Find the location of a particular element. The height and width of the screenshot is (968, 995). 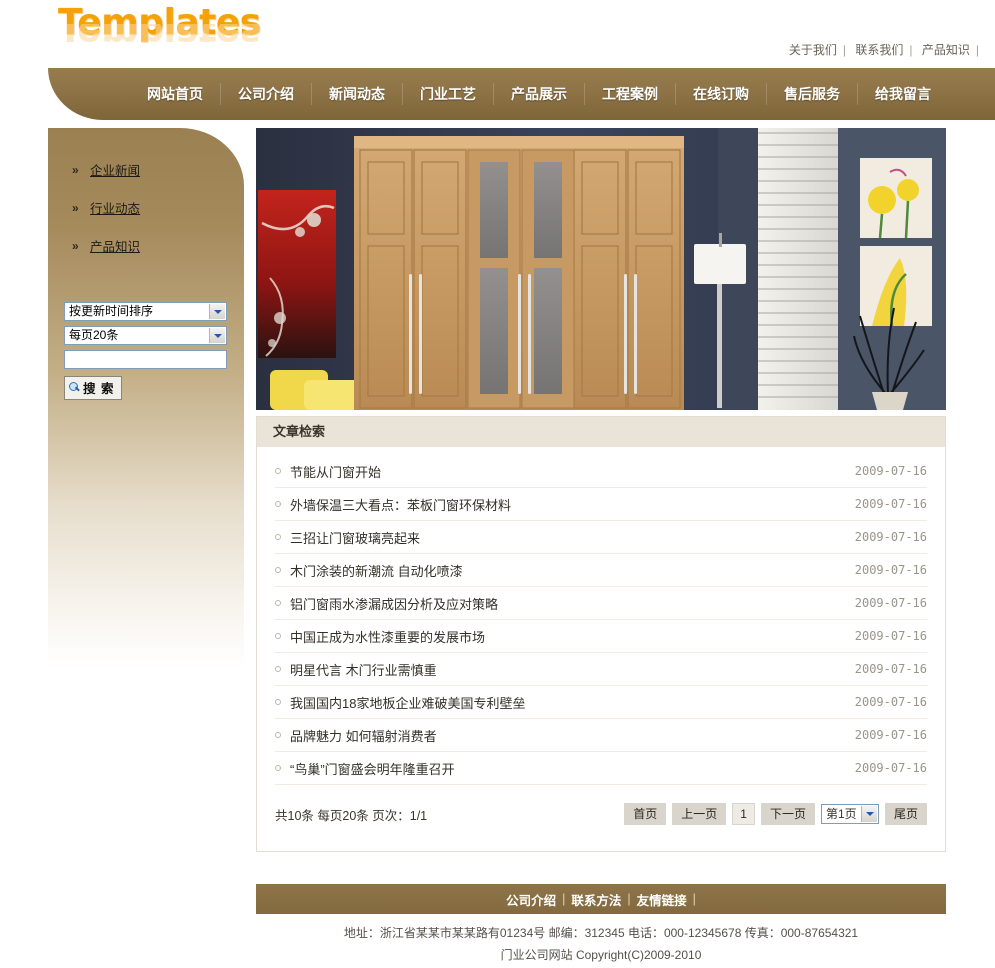

list-item: 木门涂装的新潮流 自动化喷漆 2009-07-16 is located at coordinates (601, 570).